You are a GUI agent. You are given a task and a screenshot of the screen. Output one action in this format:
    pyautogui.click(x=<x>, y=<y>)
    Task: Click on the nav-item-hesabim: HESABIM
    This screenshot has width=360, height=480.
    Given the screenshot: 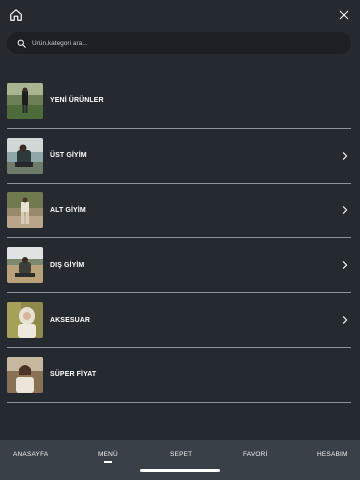 What is the action you would take?
    pyautogui.click(x=332, y=454)
    